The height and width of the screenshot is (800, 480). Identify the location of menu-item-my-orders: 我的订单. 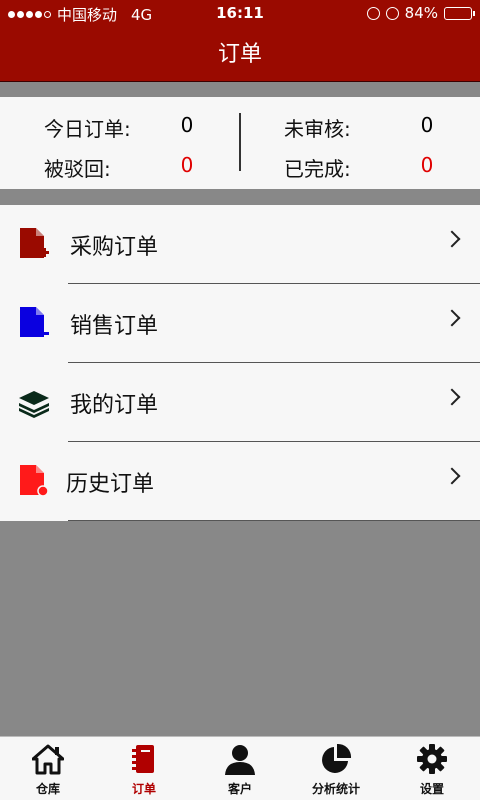
(240, 402).